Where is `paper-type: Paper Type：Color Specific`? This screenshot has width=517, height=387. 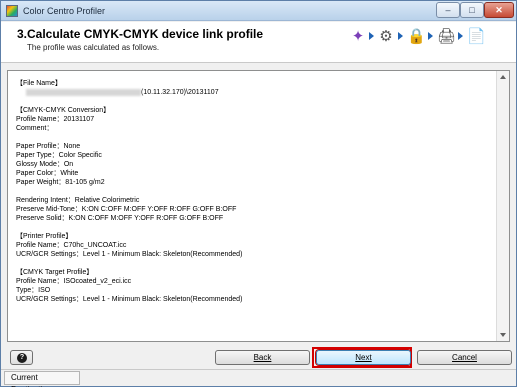
paper-type: Paper Type：Color Specific is located at coordinates (59, 155).